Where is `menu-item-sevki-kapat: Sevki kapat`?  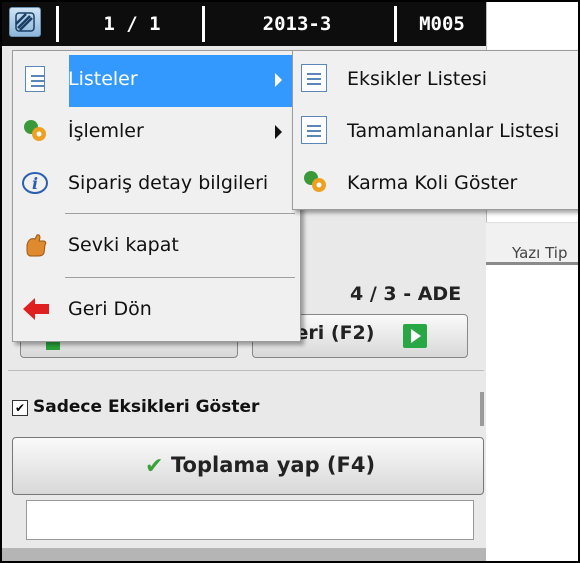 menu-item-sevki-kapat: Sevki kapat is located at coordinates (156, 247).